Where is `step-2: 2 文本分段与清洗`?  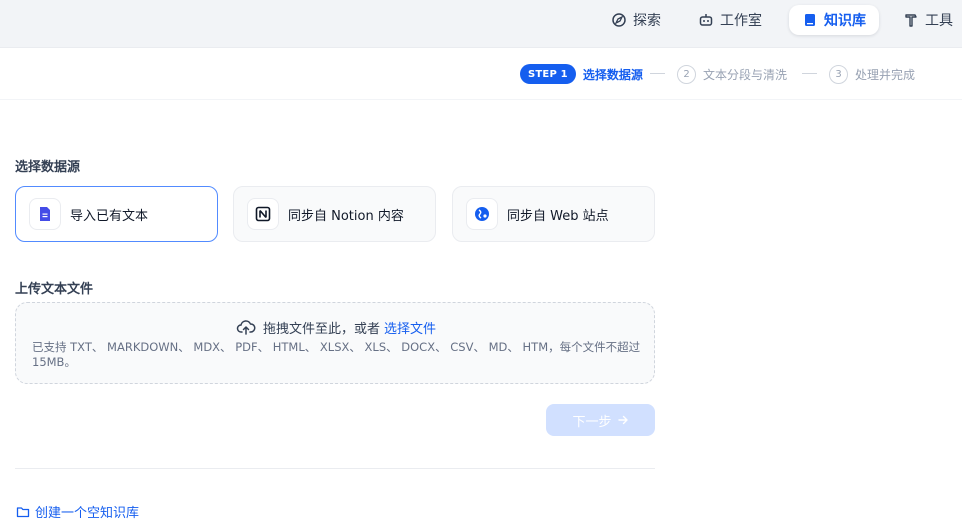 step-2: 2 文本分段与清洗 is located at coordinates (732, 74).